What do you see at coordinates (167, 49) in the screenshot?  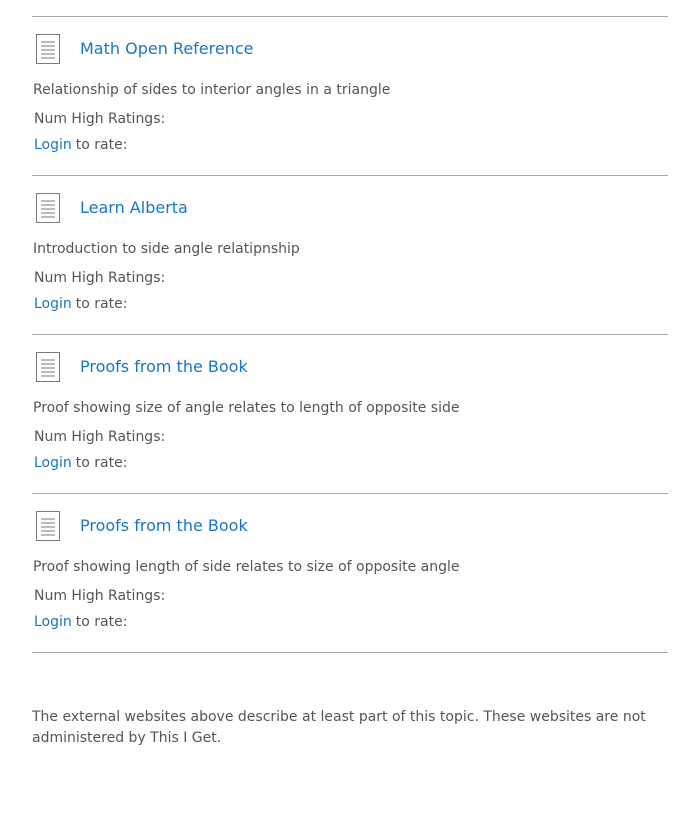 I see `resource-title-link: Math Open Reference` at bounding box center [167, 49].